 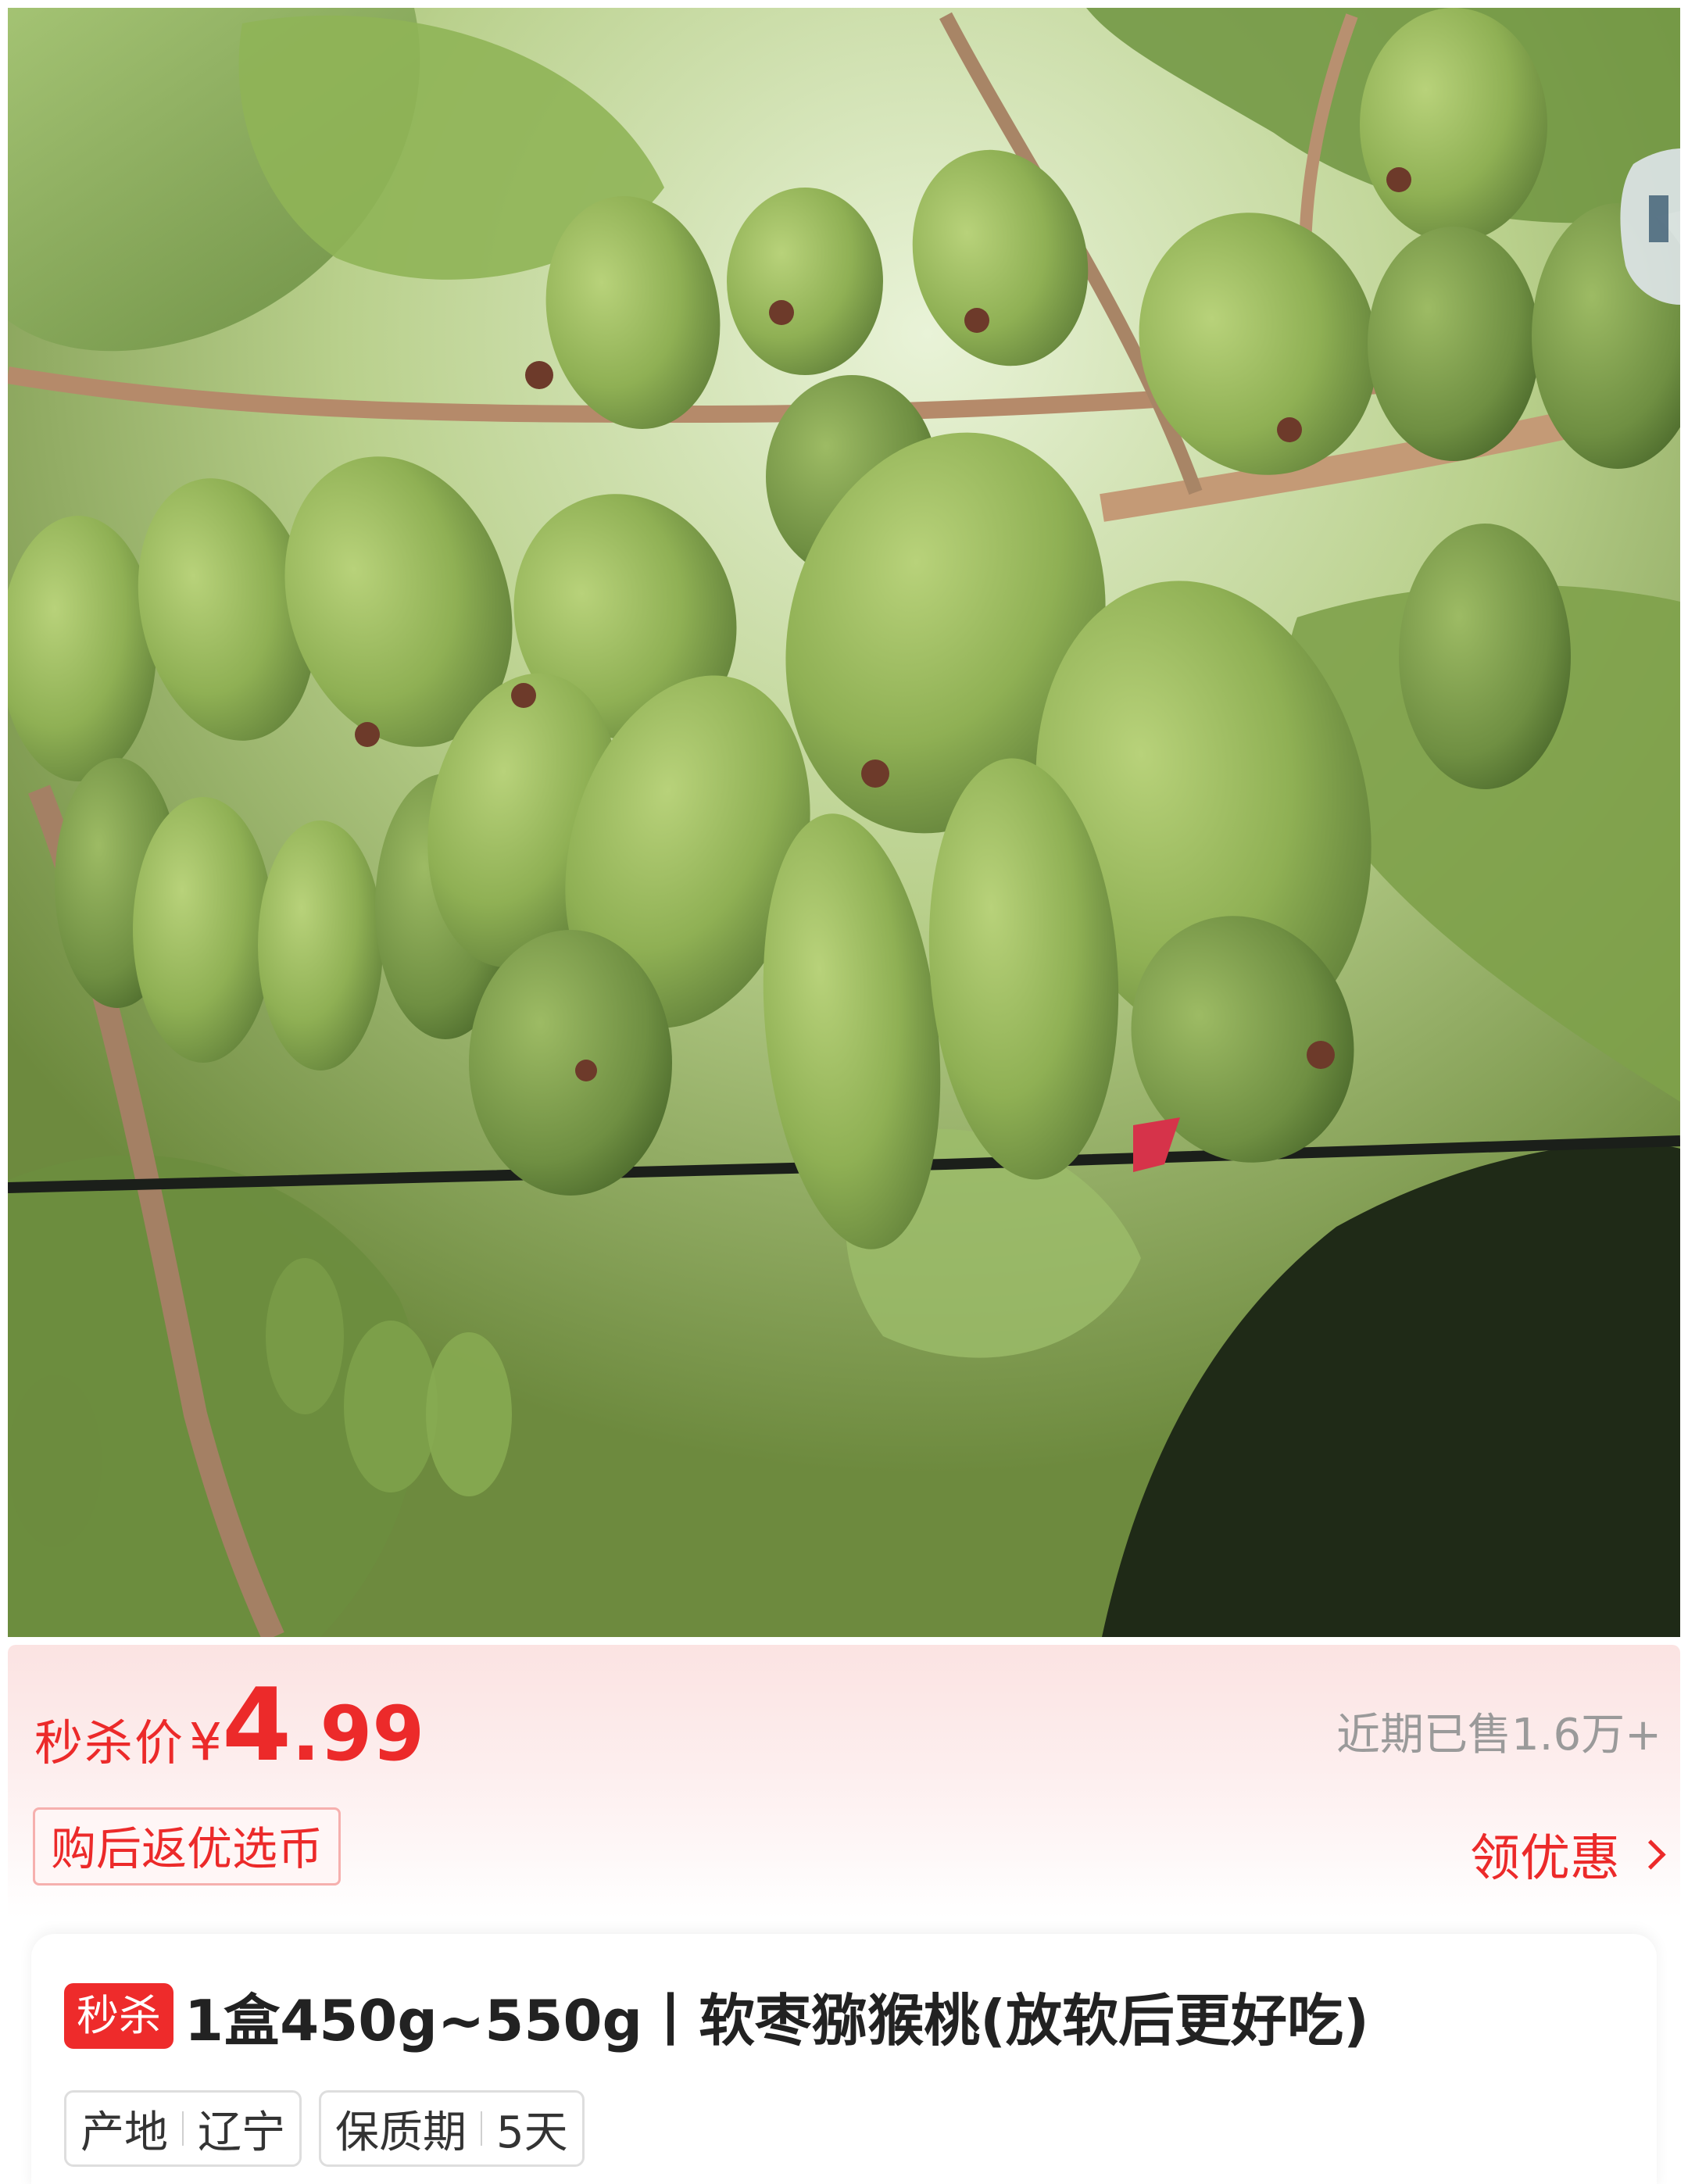 What do you see at coordinates (844, 1781) in the screenshot?
I see `price-section: 秒杀价 ¥ 4 .99 近期已售1.6万+ 购后返优选币 领优惠` at bounding box center [844, 1781].